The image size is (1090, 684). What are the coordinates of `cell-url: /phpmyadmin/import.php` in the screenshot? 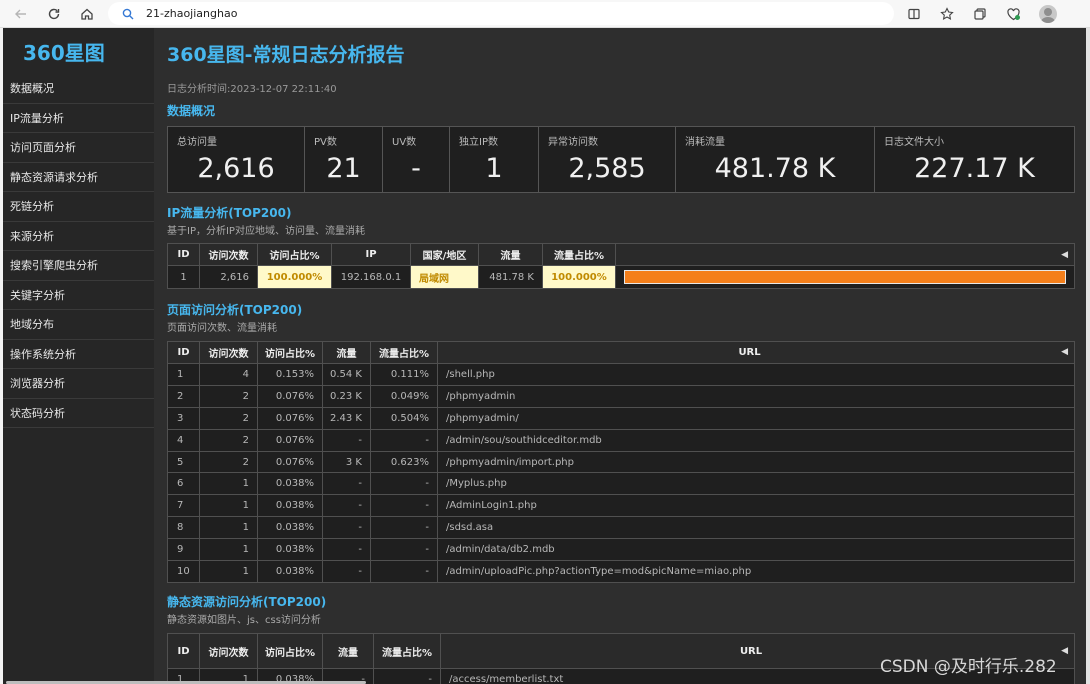 It's located at (756, 462).